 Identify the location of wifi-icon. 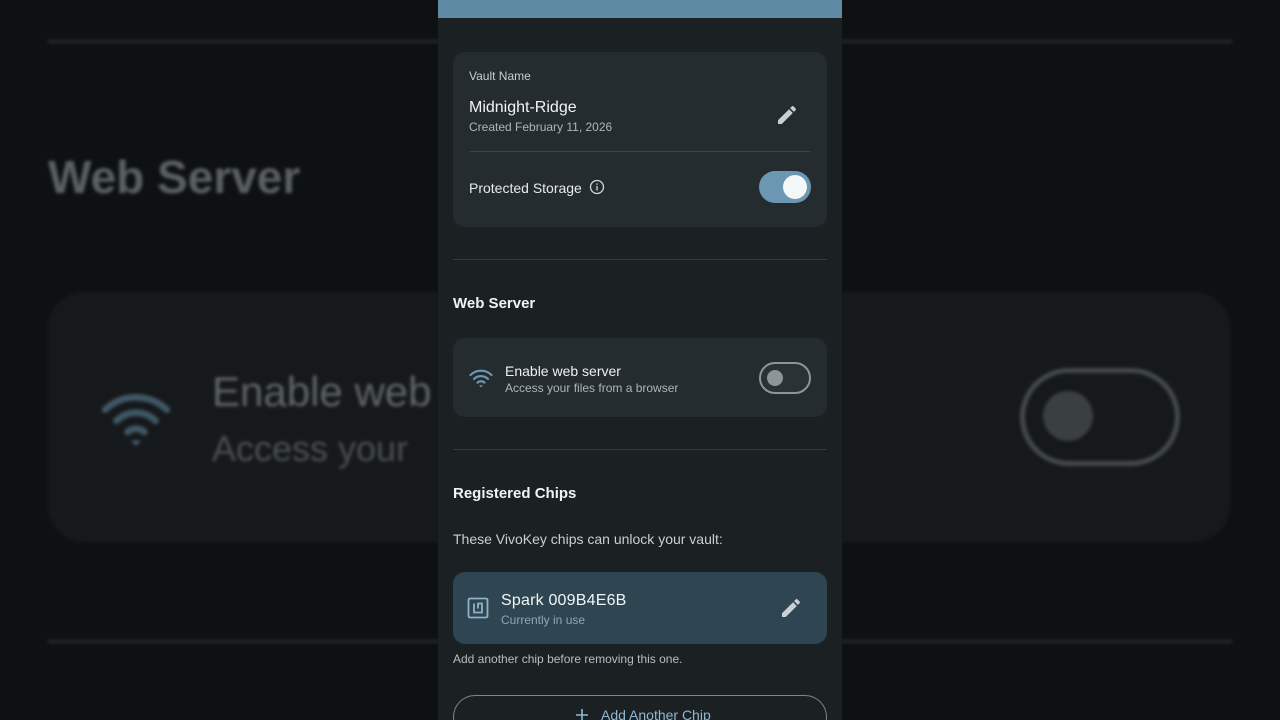
(481, 378).